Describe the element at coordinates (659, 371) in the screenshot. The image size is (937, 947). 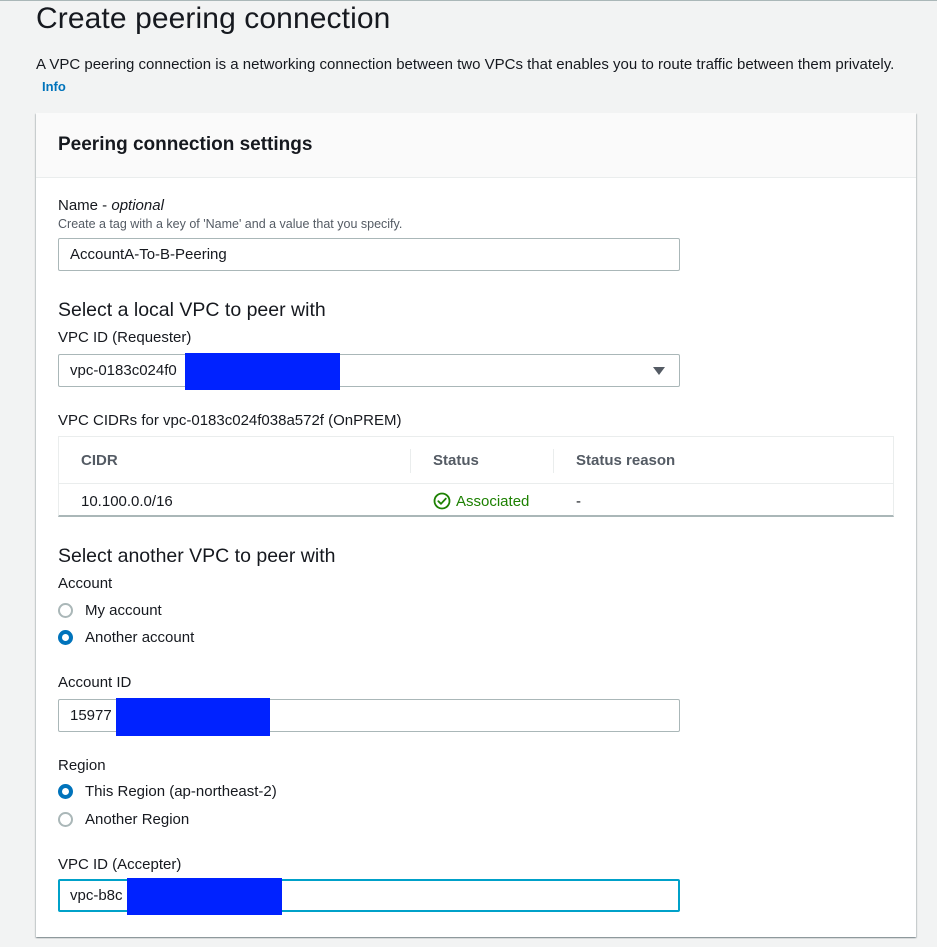
I see `chevron-down-icon` at that location.